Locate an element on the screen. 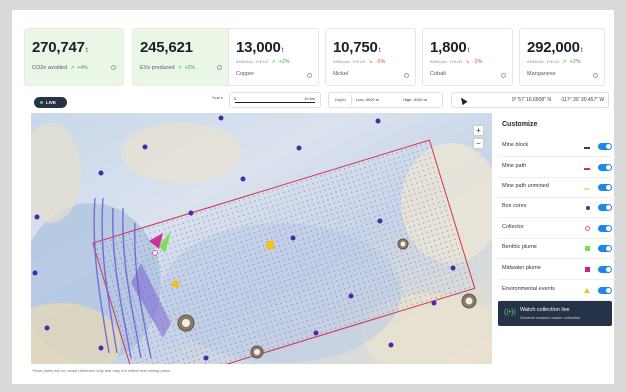  layer-label: Mine path is located at coordinates (514, 166).